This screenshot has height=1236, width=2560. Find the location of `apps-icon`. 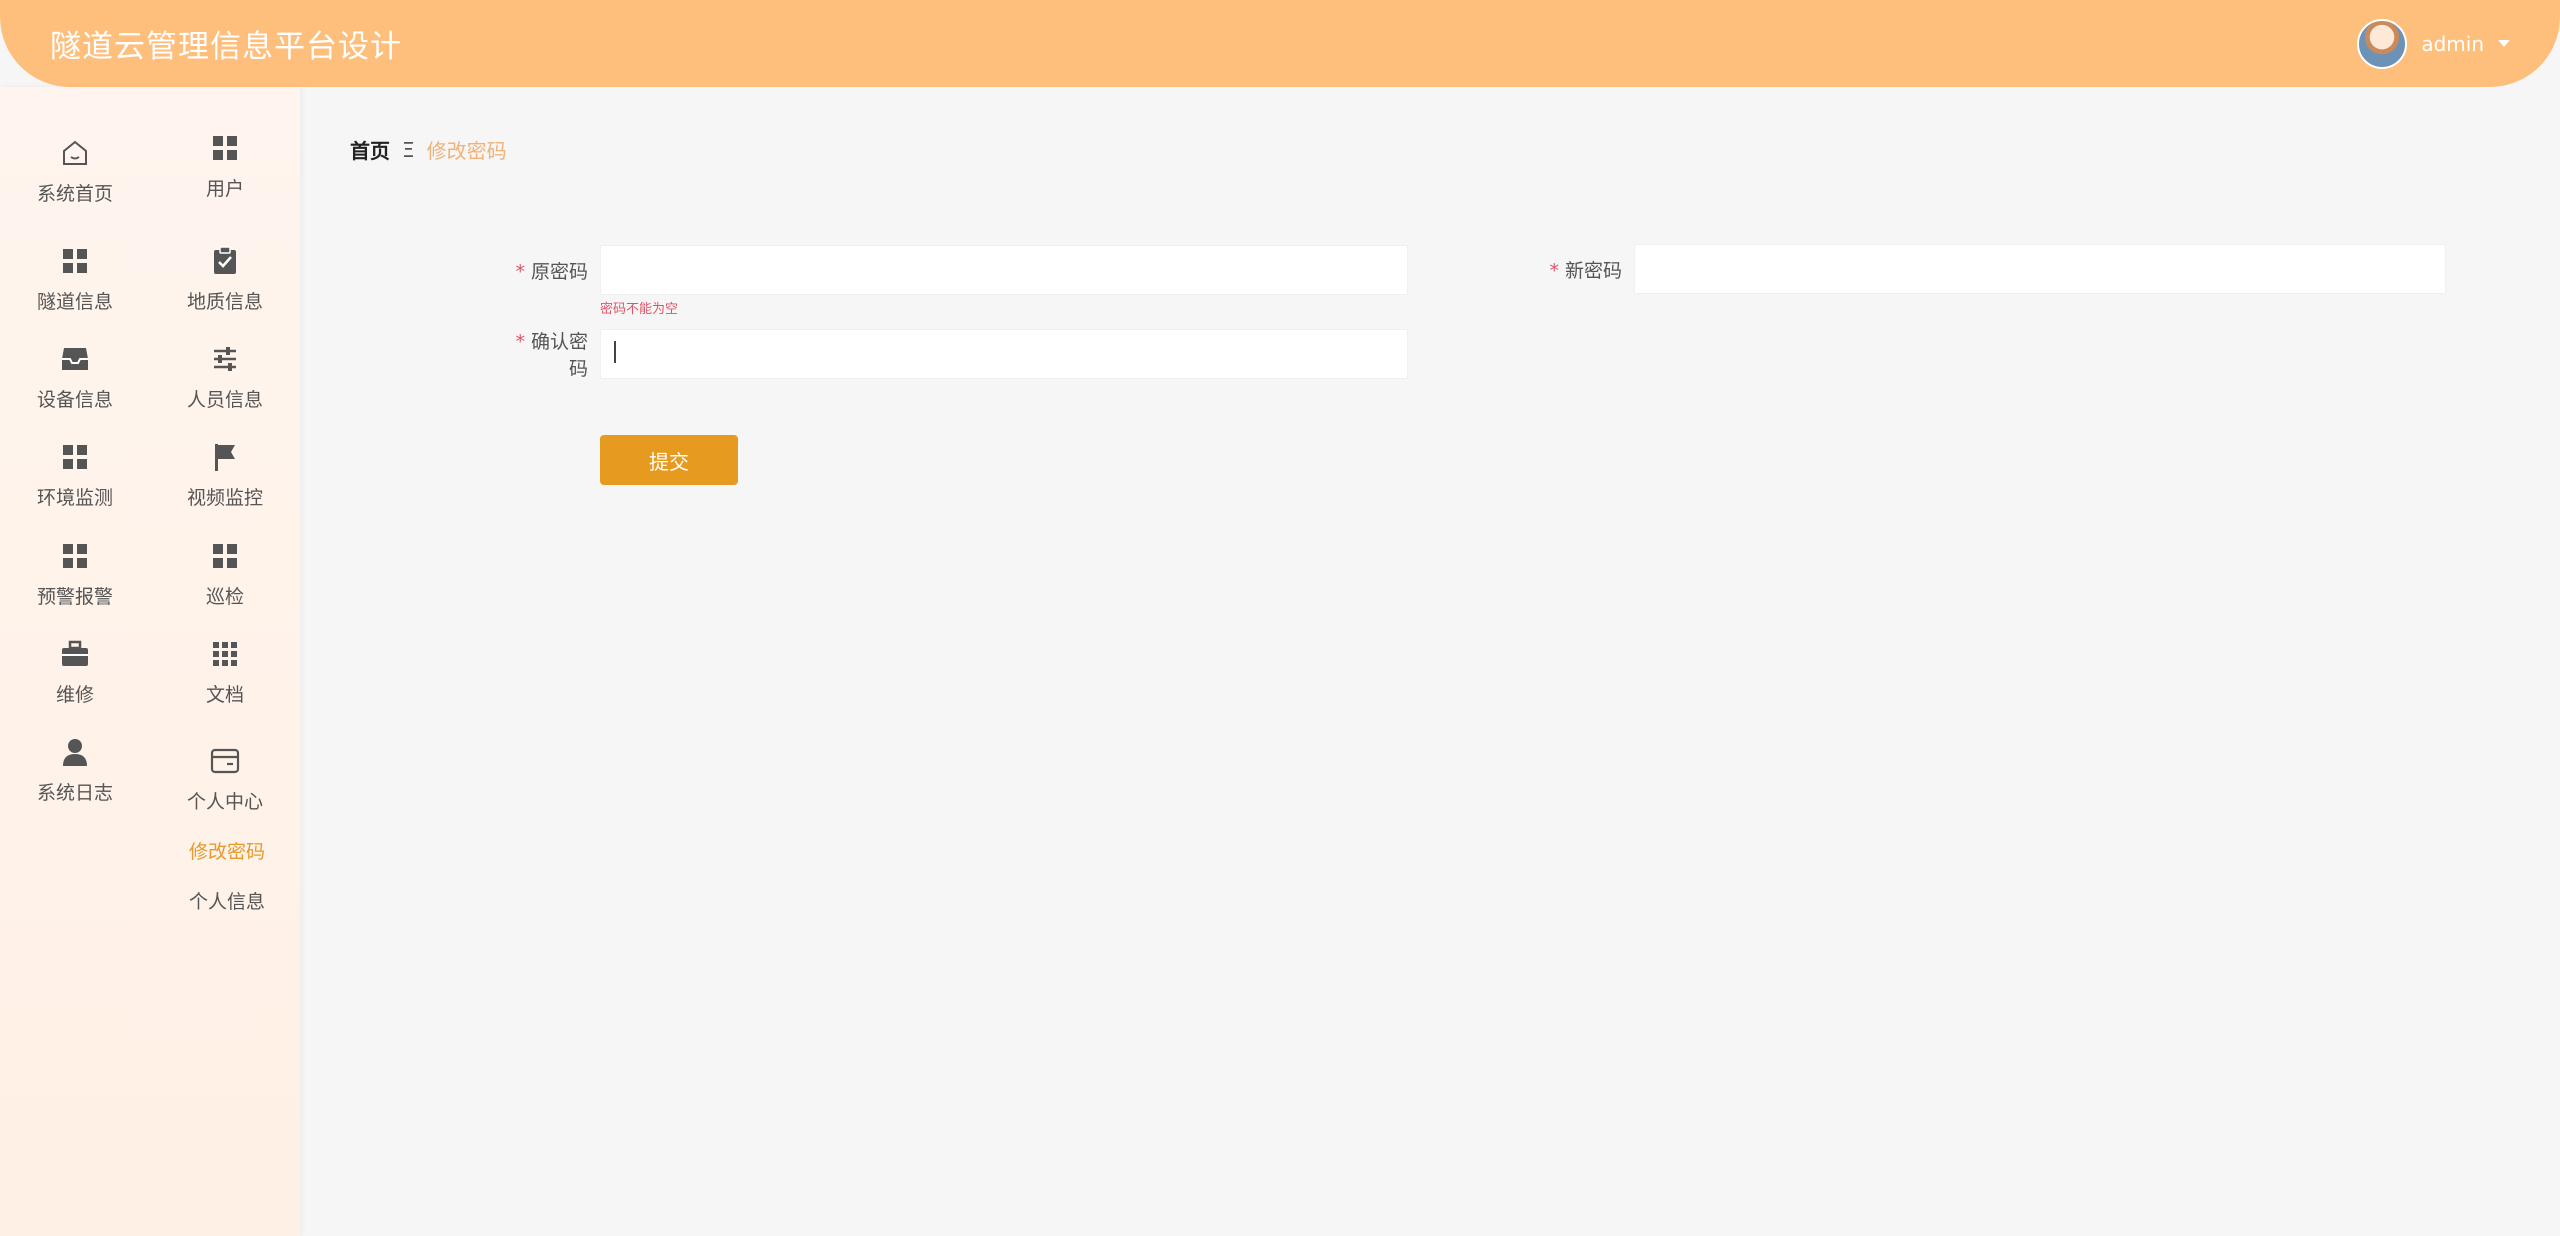

apps-icon is located at coordinates (225, 654).